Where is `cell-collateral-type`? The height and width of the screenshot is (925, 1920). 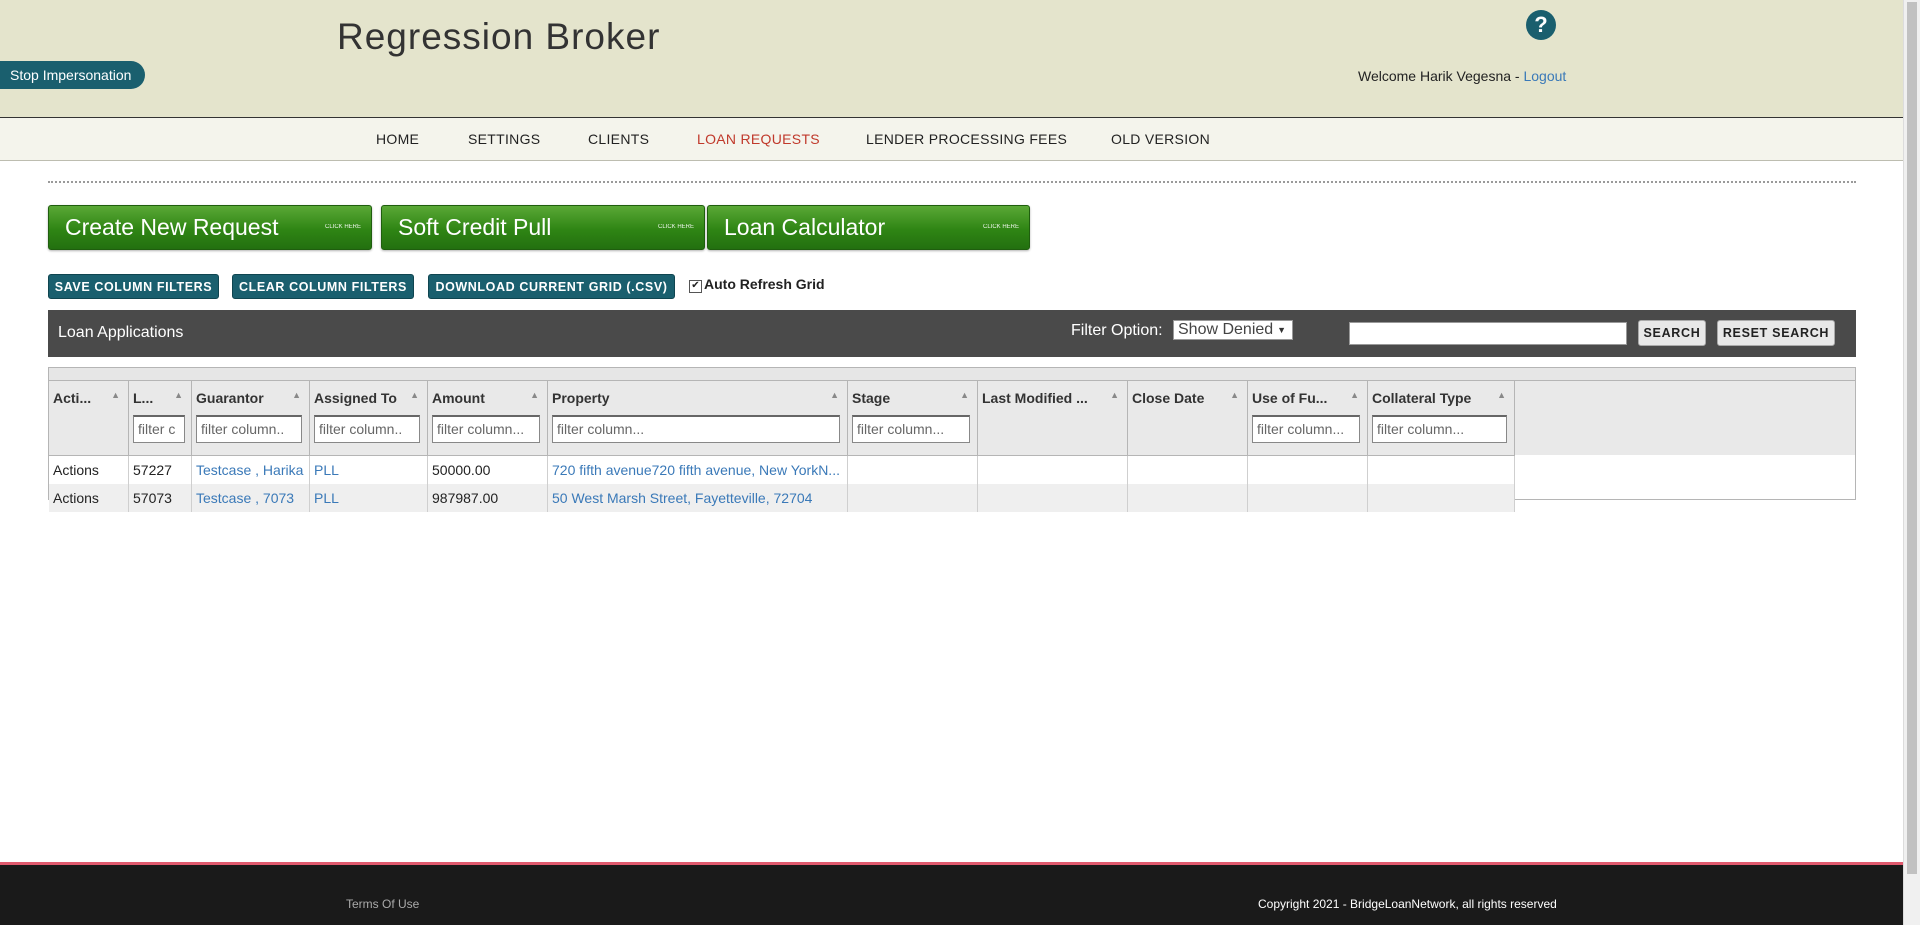 cell-collateral-type is located at coordinates (1441, 498).